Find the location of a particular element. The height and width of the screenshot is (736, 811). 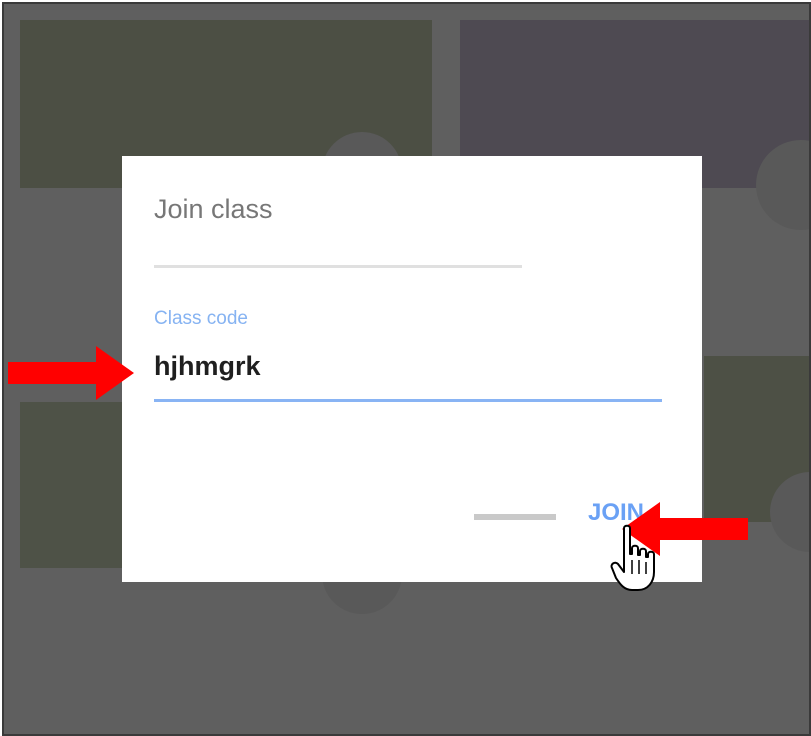

cancel-button is located at coordinates (515, 517).